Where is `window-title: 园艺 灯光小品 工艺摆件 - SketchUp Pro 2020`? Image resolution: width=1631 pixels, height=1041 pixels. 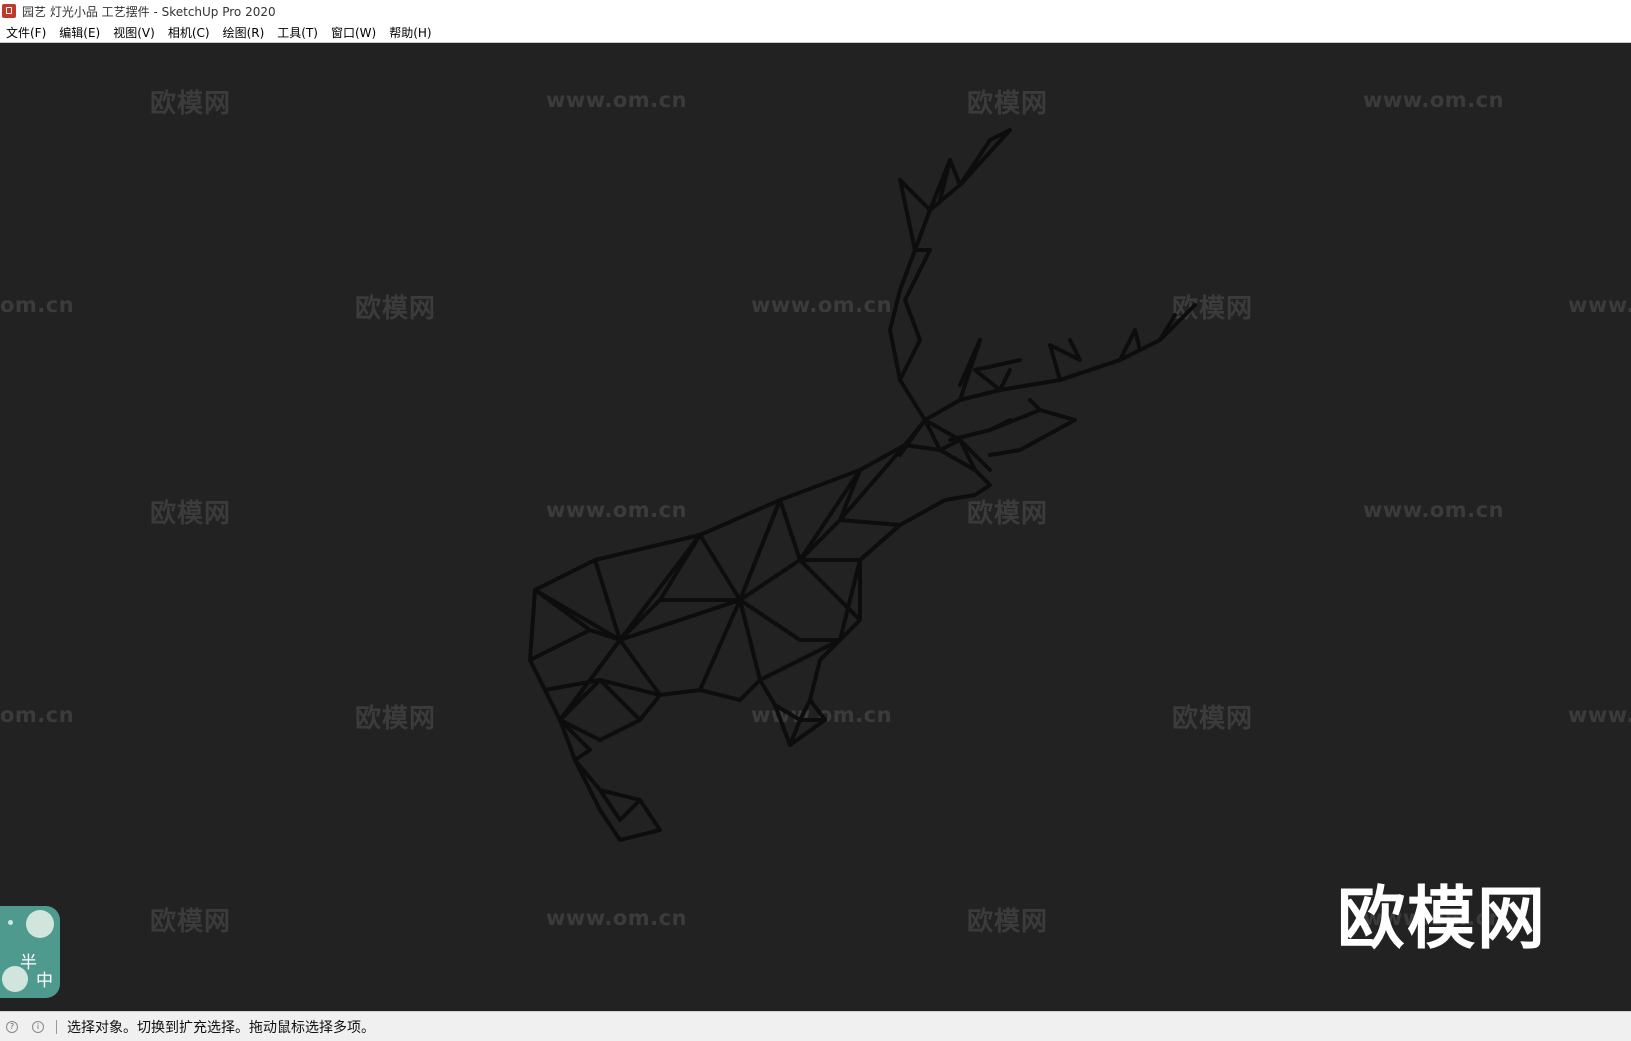
window-title: 园艺 灯光小品 工艺摆件 - SketchUp Pro 2020 is located at coordinates (149, 11).